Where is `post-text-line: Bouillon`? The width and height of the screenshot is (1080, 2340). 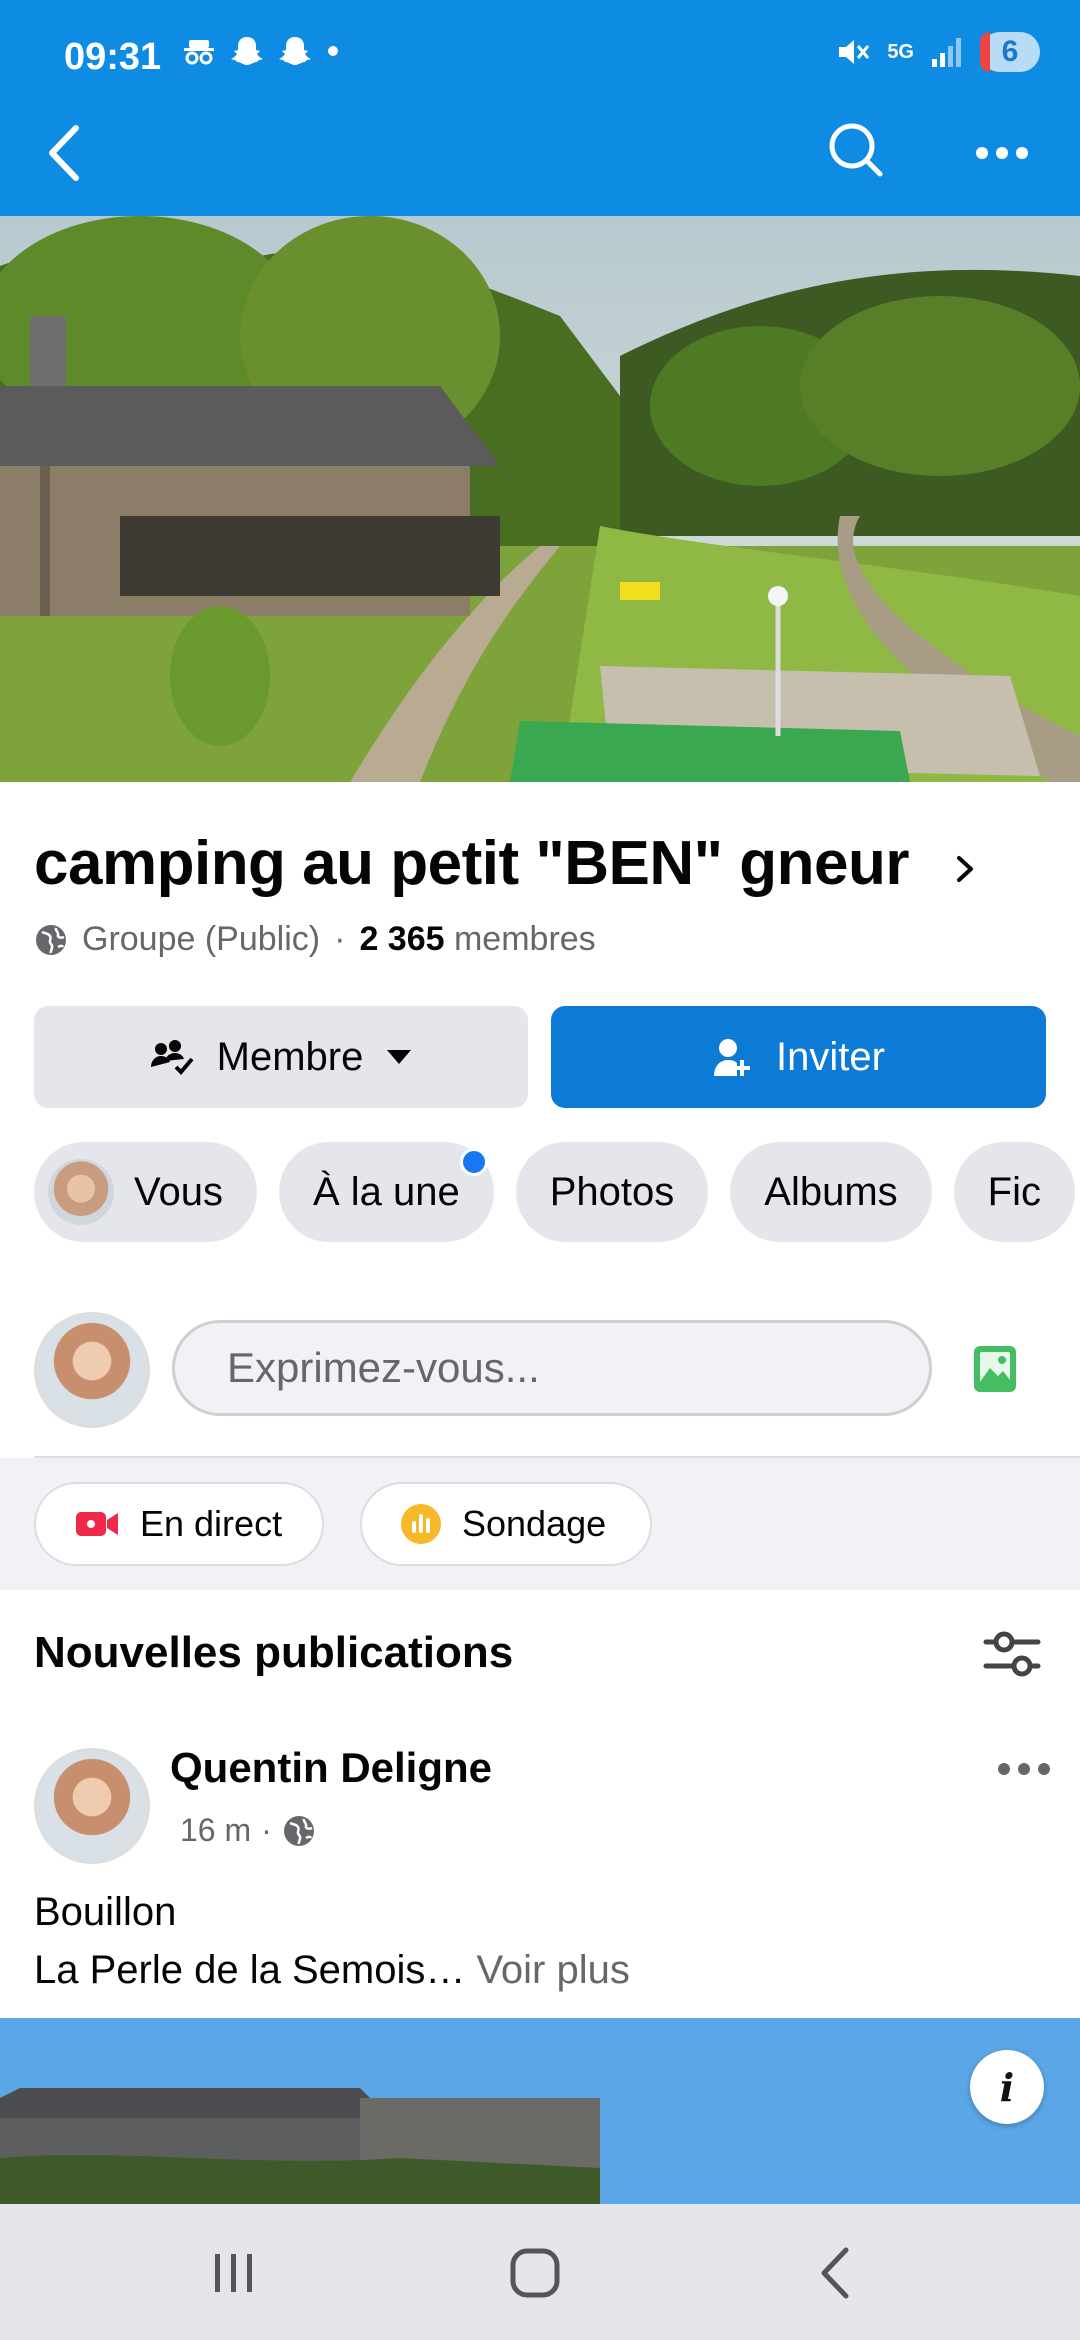
post-text-line: Bouillon is located at coordinates (105, 1912).